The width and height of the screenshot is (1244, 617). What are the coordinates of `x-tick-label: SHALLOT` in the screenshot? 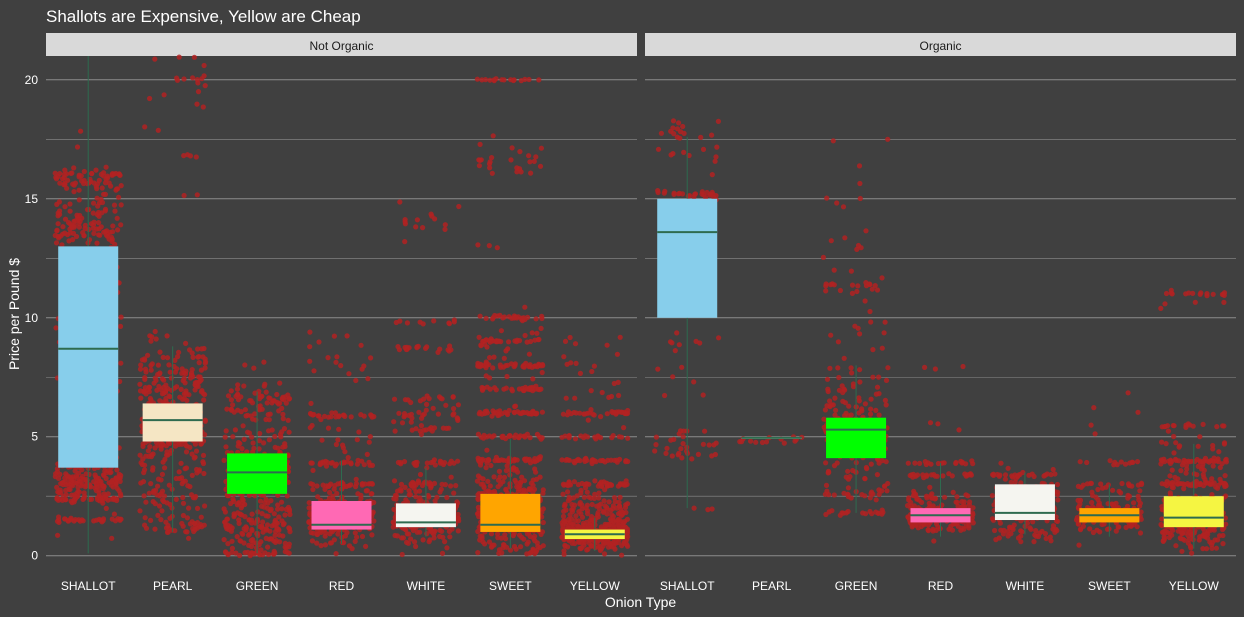 It's located at (687, 586).